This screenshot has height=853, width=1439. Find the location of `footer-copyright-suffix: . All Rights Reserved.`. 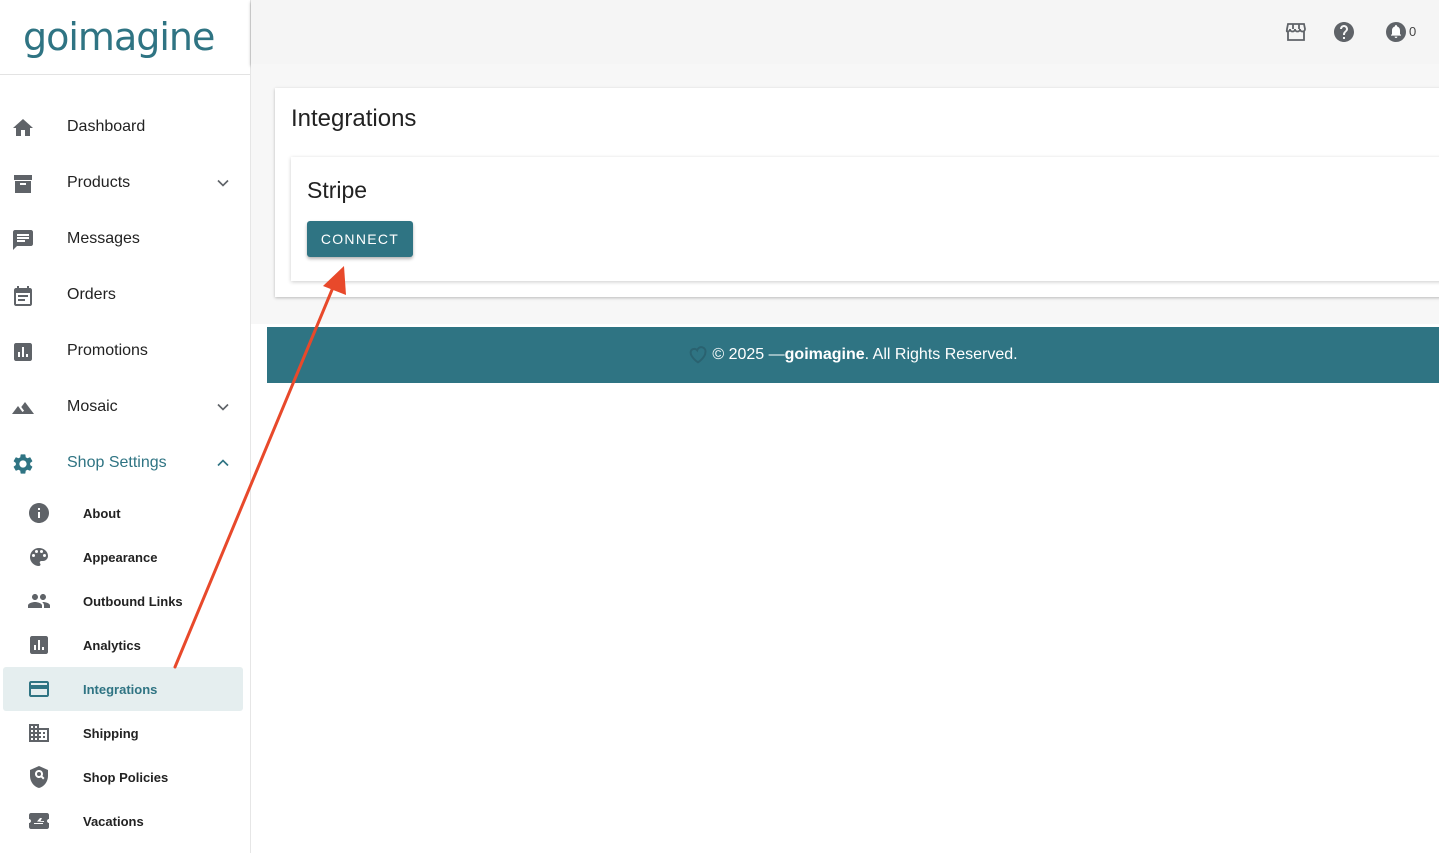

footer-copyright-suffix: . All Rights Reserved. is located at coordinates (941, 354).